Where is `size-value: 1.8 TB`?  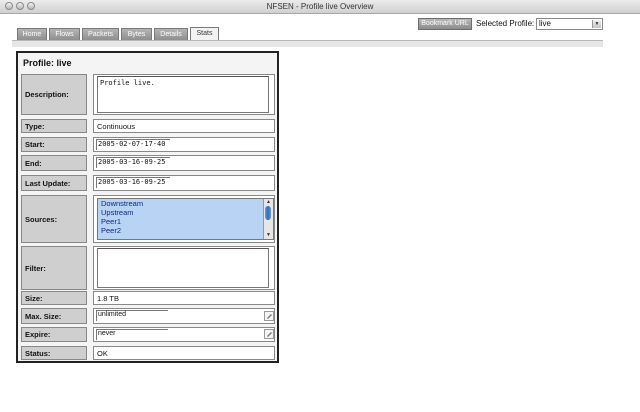
size-value: 1.8 TB is located at coordinates (184, 298).